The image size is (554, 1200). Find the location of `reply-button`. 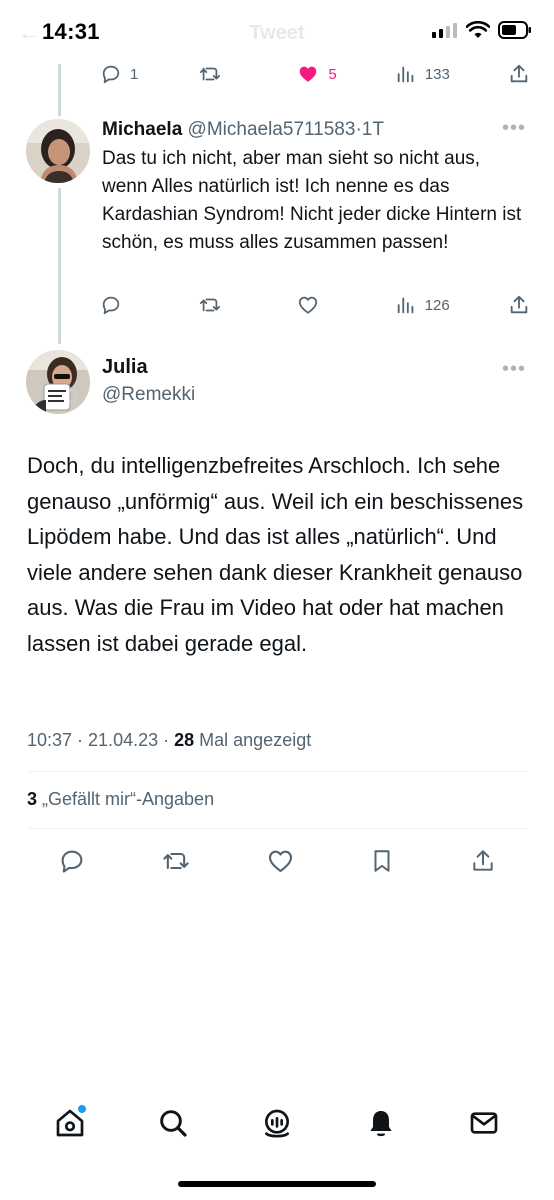

reply-button is located at coordinates (120, 305).